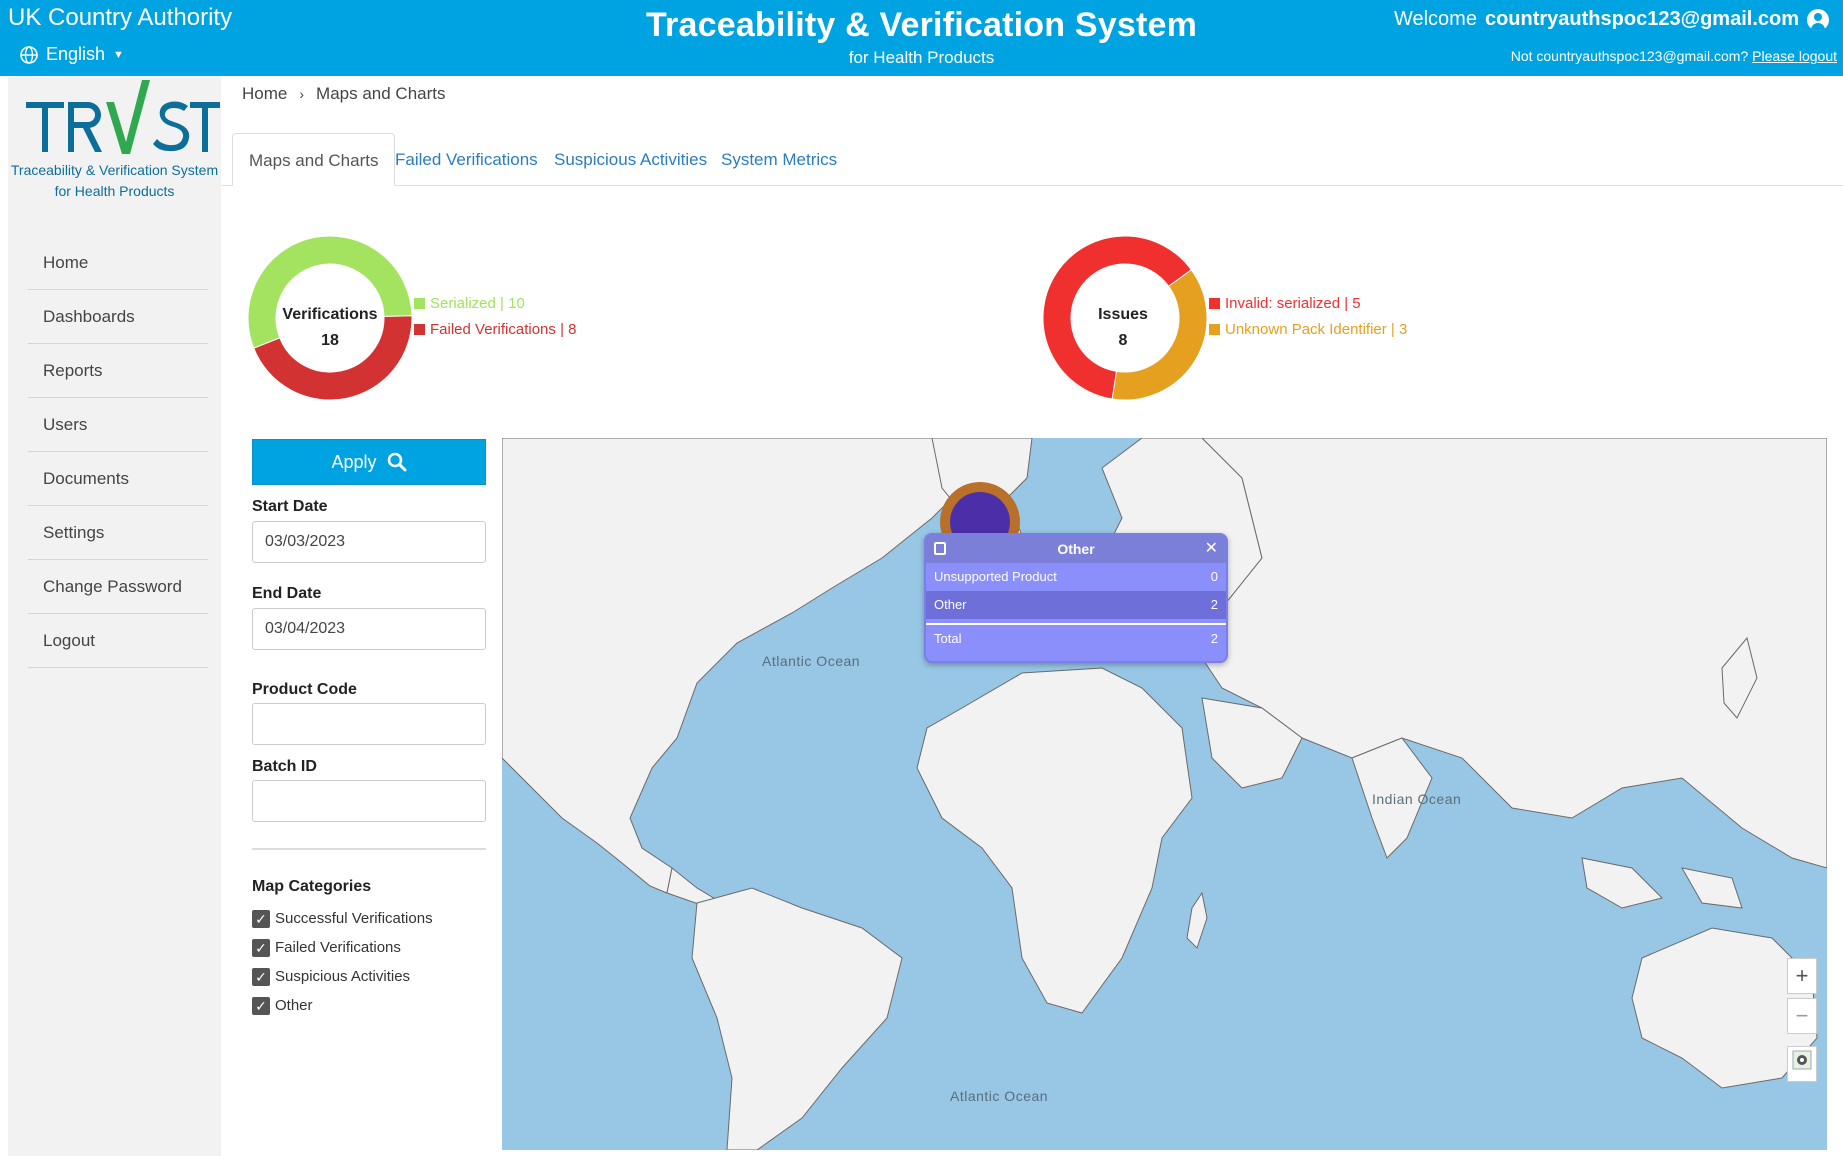 This screenshot has width=1843, height=1156. I want to click on legend-item-failed-verifications: Failed Verifications | 8, so click(495, 329).